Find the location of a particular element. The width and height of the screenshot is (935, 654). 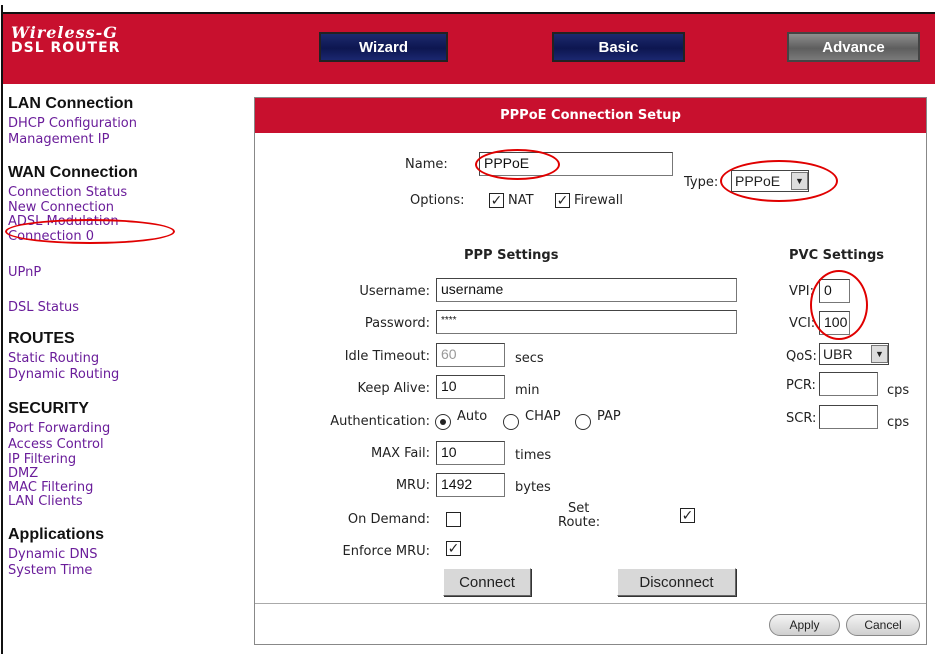

vci-field: 100 is located at coordinates (834, 323).